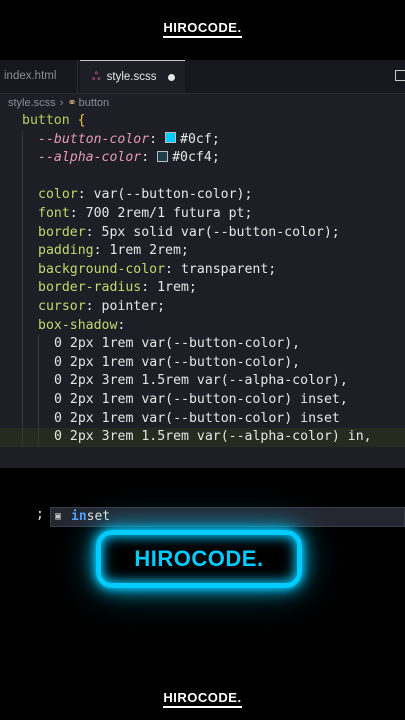  What do you see at coordinates (202, 326) in the screenshot?
I see `code-line: box-shadow:` at bounding box center [202, 326].